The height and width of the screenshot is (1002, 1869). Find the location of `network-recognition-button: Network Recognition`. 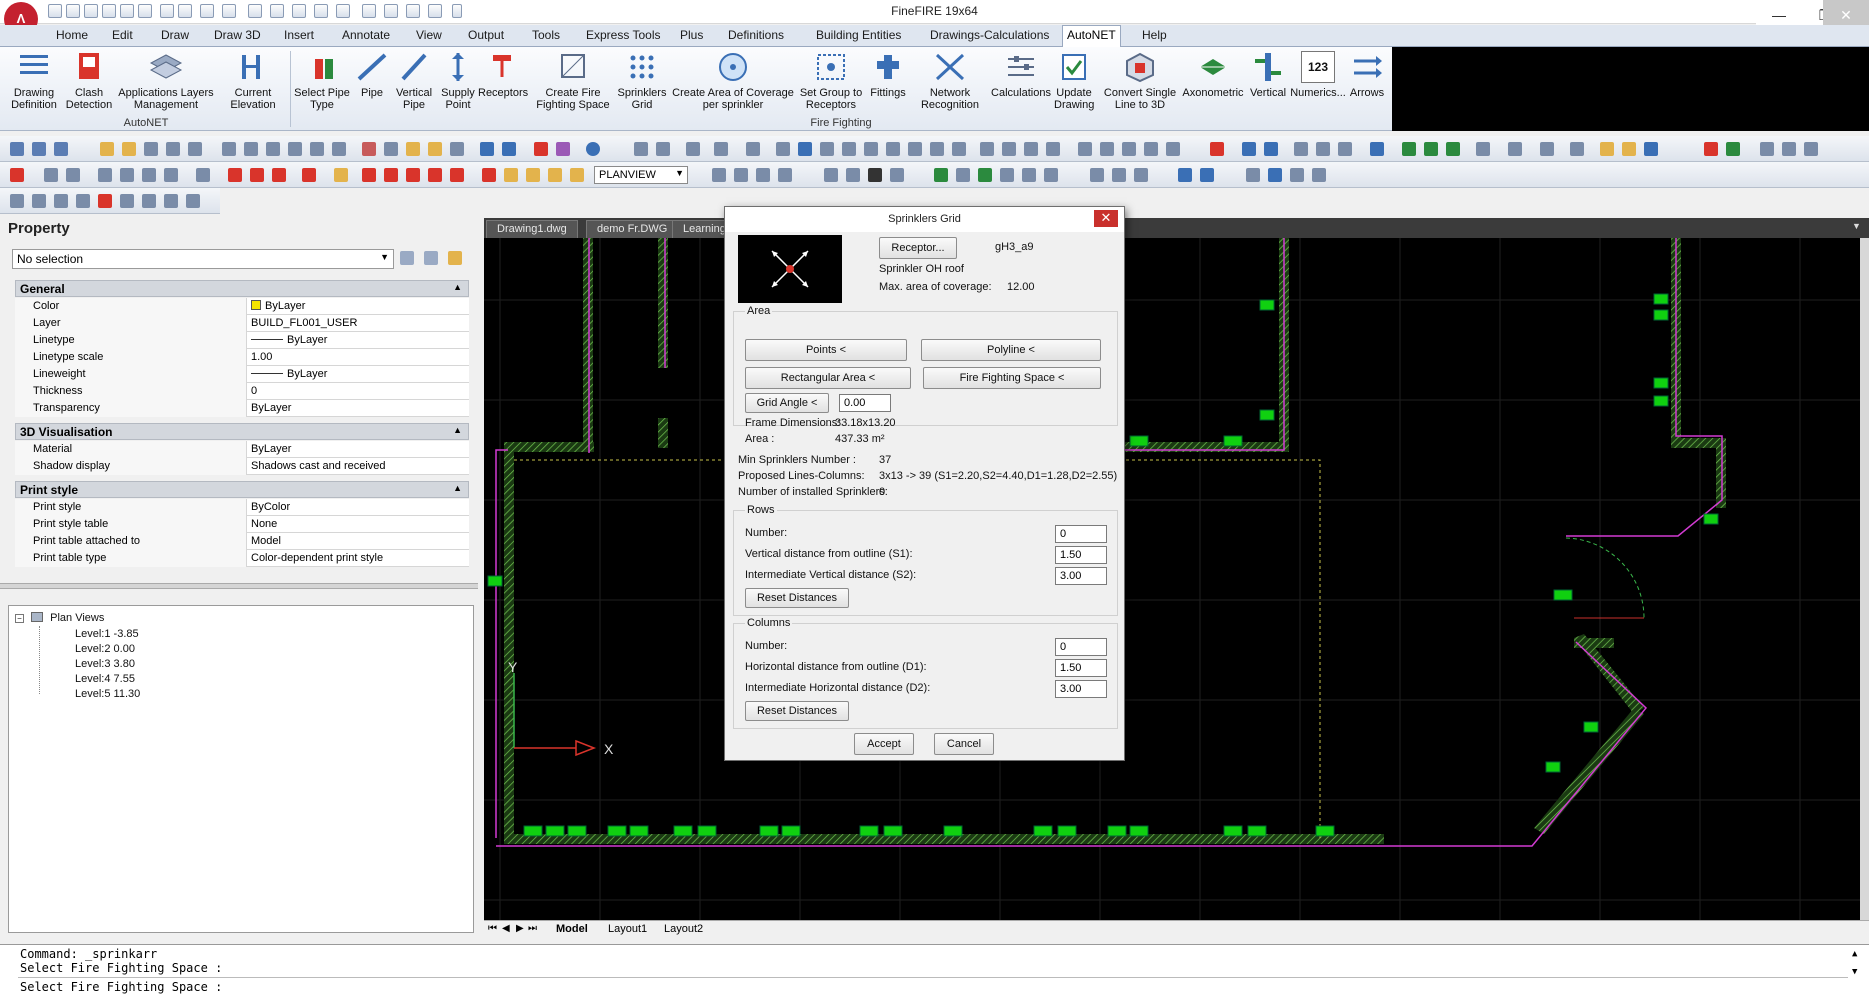

network-recognition-button: Network Recognition is located at coordinates (950, 84).